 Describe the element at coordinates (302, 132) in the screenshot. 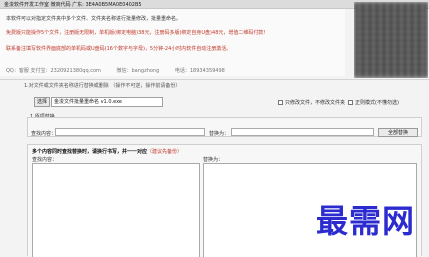

I see `replace-input` at that location.